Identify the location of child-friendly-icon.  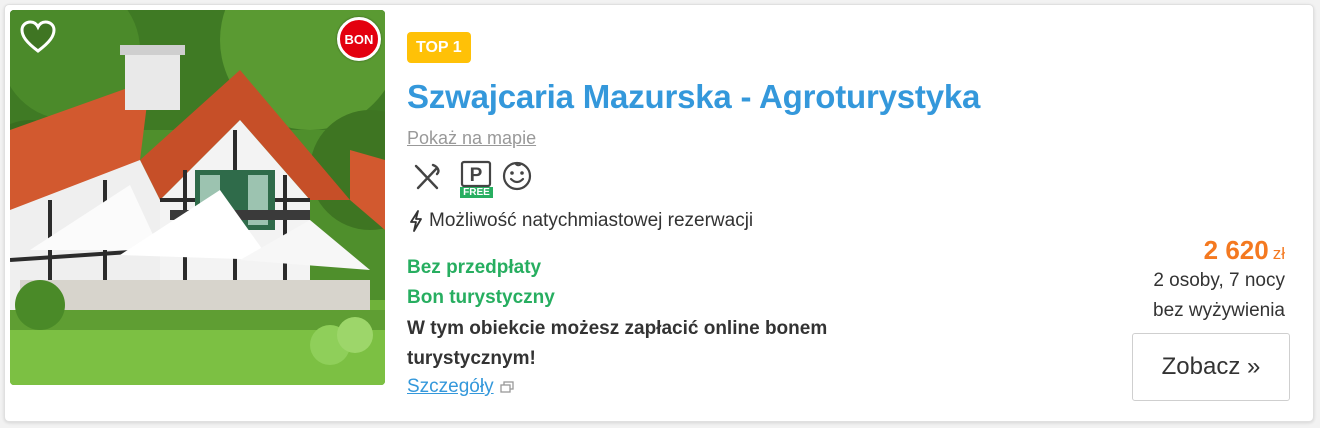
(517, 178).